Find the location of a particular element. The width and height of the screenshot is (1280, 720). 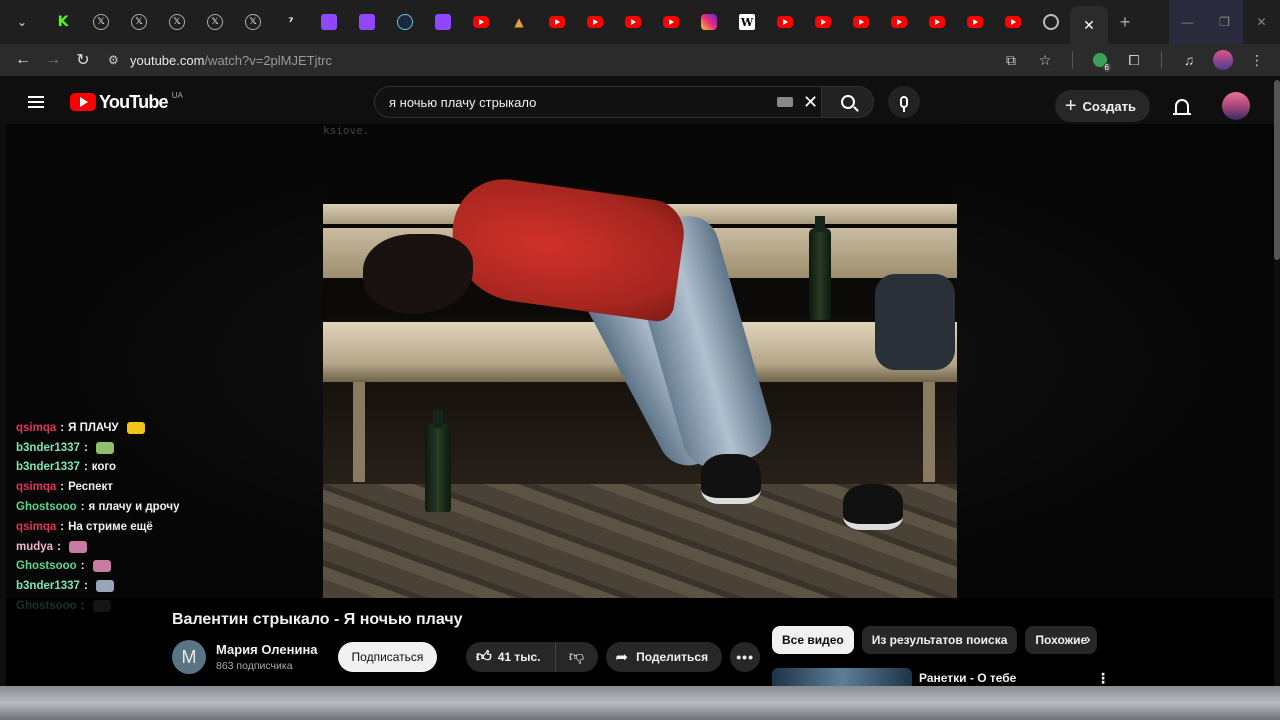

profile-avatar is located at coordinates (1223, 60).